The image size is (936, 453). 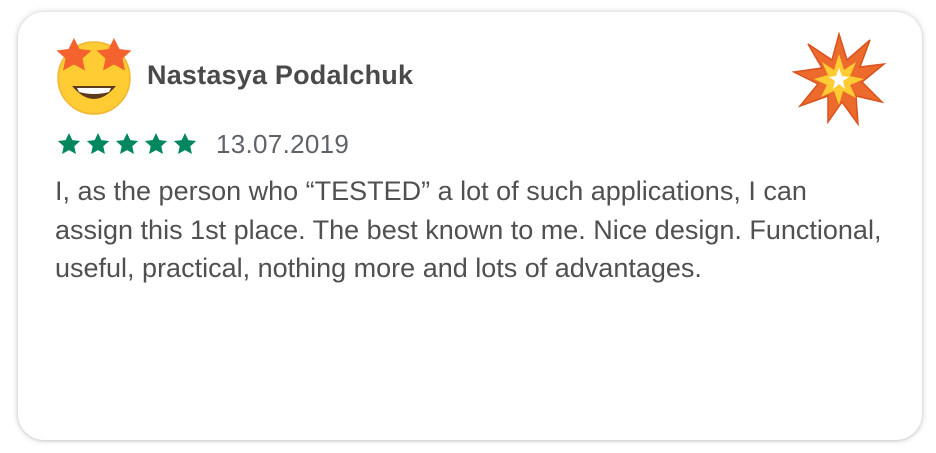 What do you see at coordinates (839, 79) in the screenshot?
I see `collision-burst-icon` at bounding box center [839, 79].